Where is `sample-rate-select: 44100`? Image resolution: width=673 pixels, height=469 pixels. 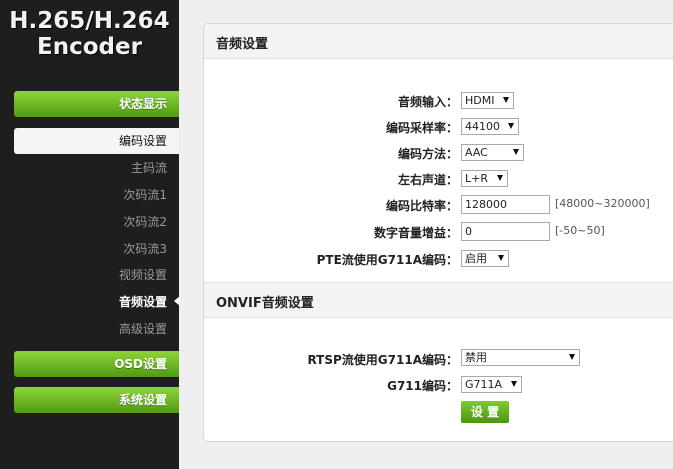 sample-rate-select: 44100 is located at coordinates (490, 126).